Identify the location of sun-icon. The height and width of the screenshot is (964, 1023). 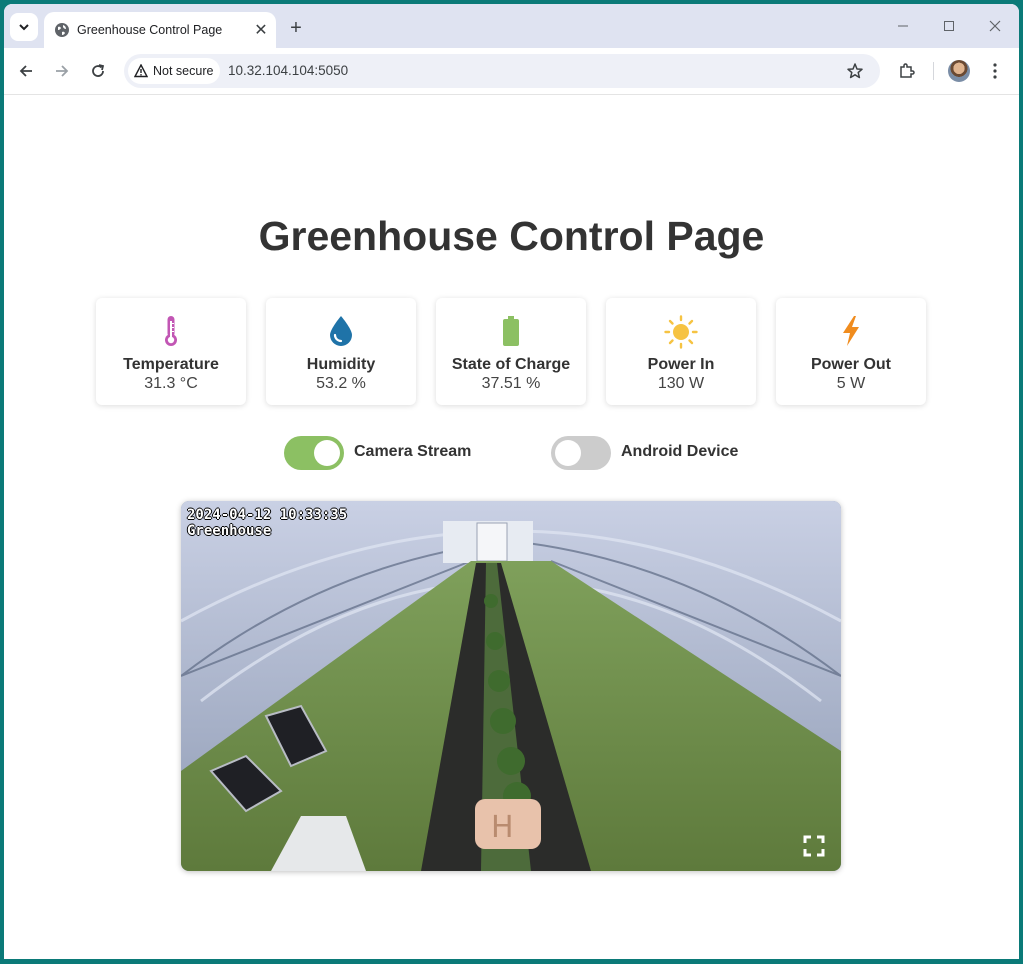
(681, 332).